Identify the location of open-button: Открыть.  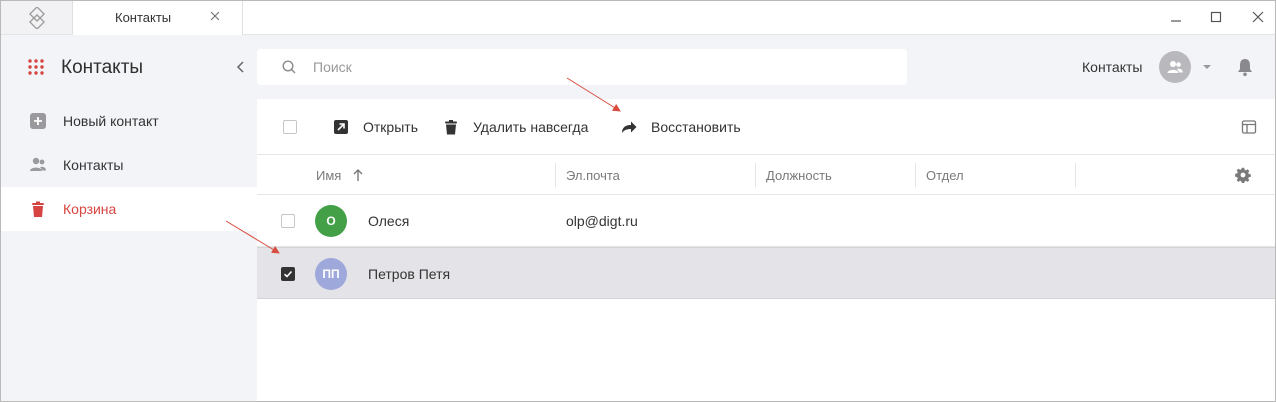
(375, 127).